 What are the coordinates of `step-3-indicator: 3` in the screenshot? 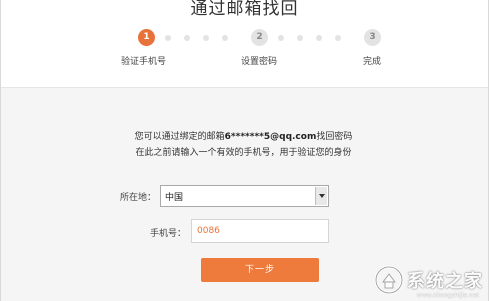 It's located at (372, 37).